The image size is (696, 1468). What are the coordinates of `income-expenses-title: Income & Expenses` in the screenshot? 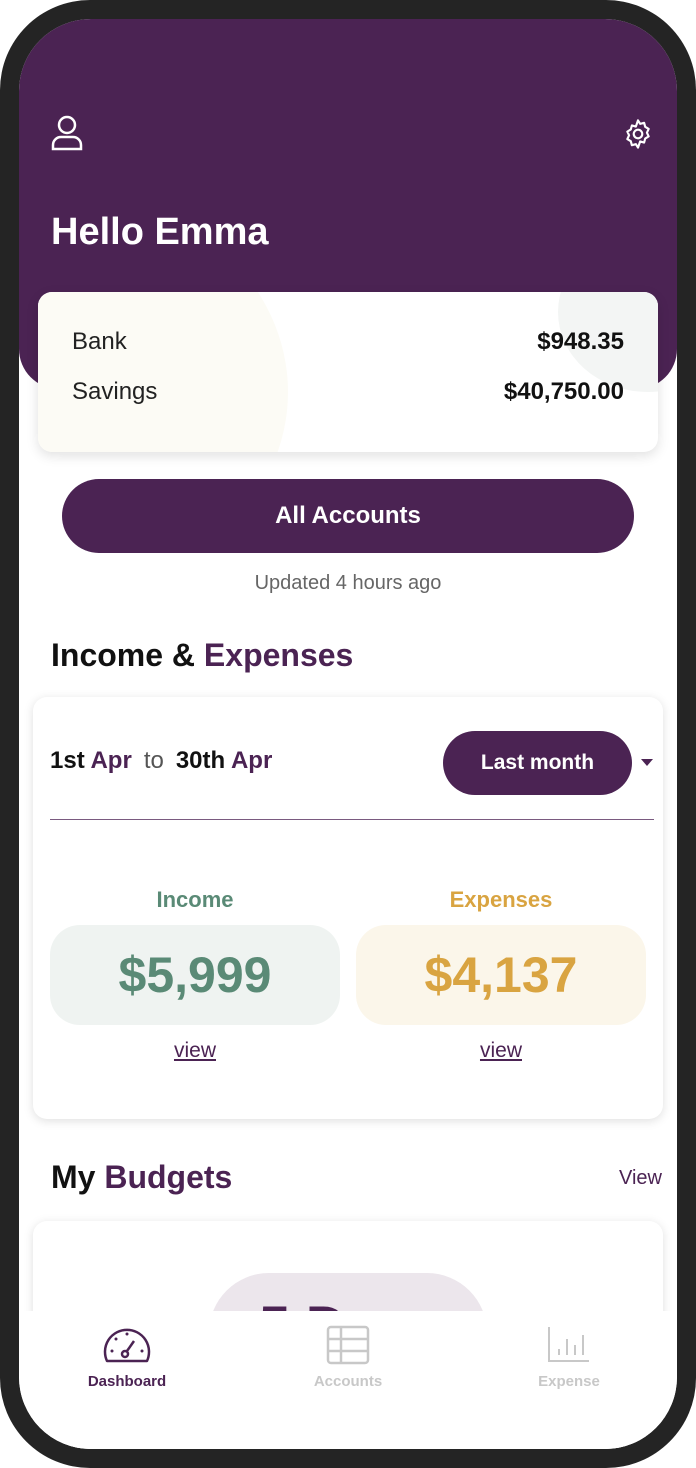 It's located at (202, 655).